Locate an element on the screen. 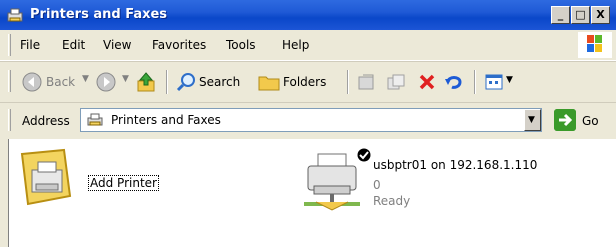  back-button-label: Back is located at coordinates (60, 82).